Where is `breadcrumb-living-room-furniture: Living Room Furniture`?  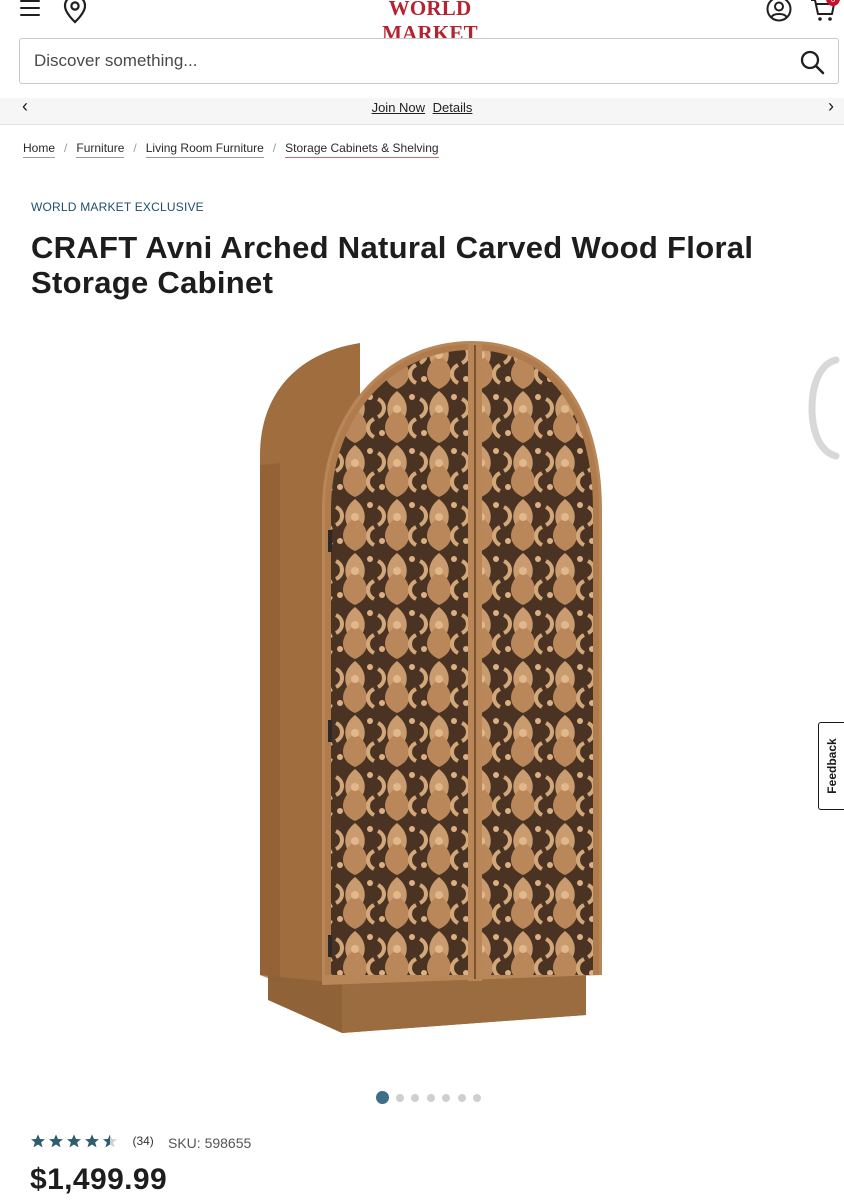 breadcrumb-living-room-furniture: Living Room Furniture is located at coordinates (204, 149).